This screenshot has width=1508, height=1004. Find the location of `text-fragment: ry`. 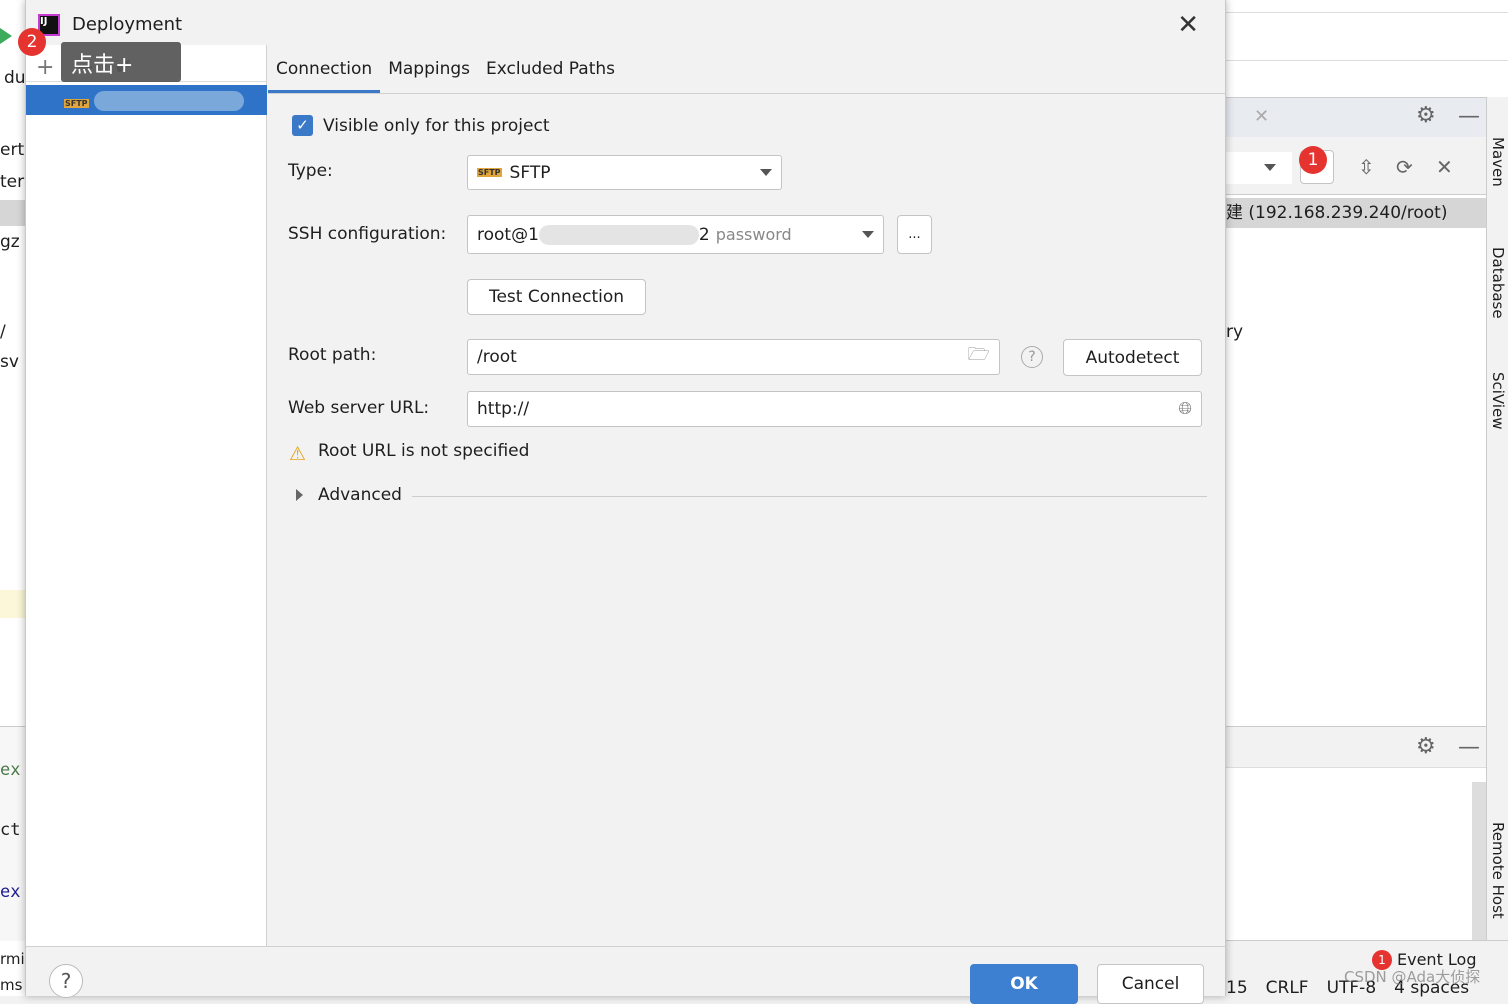

text-fragment: ry is located at coordinates (1235, 332).